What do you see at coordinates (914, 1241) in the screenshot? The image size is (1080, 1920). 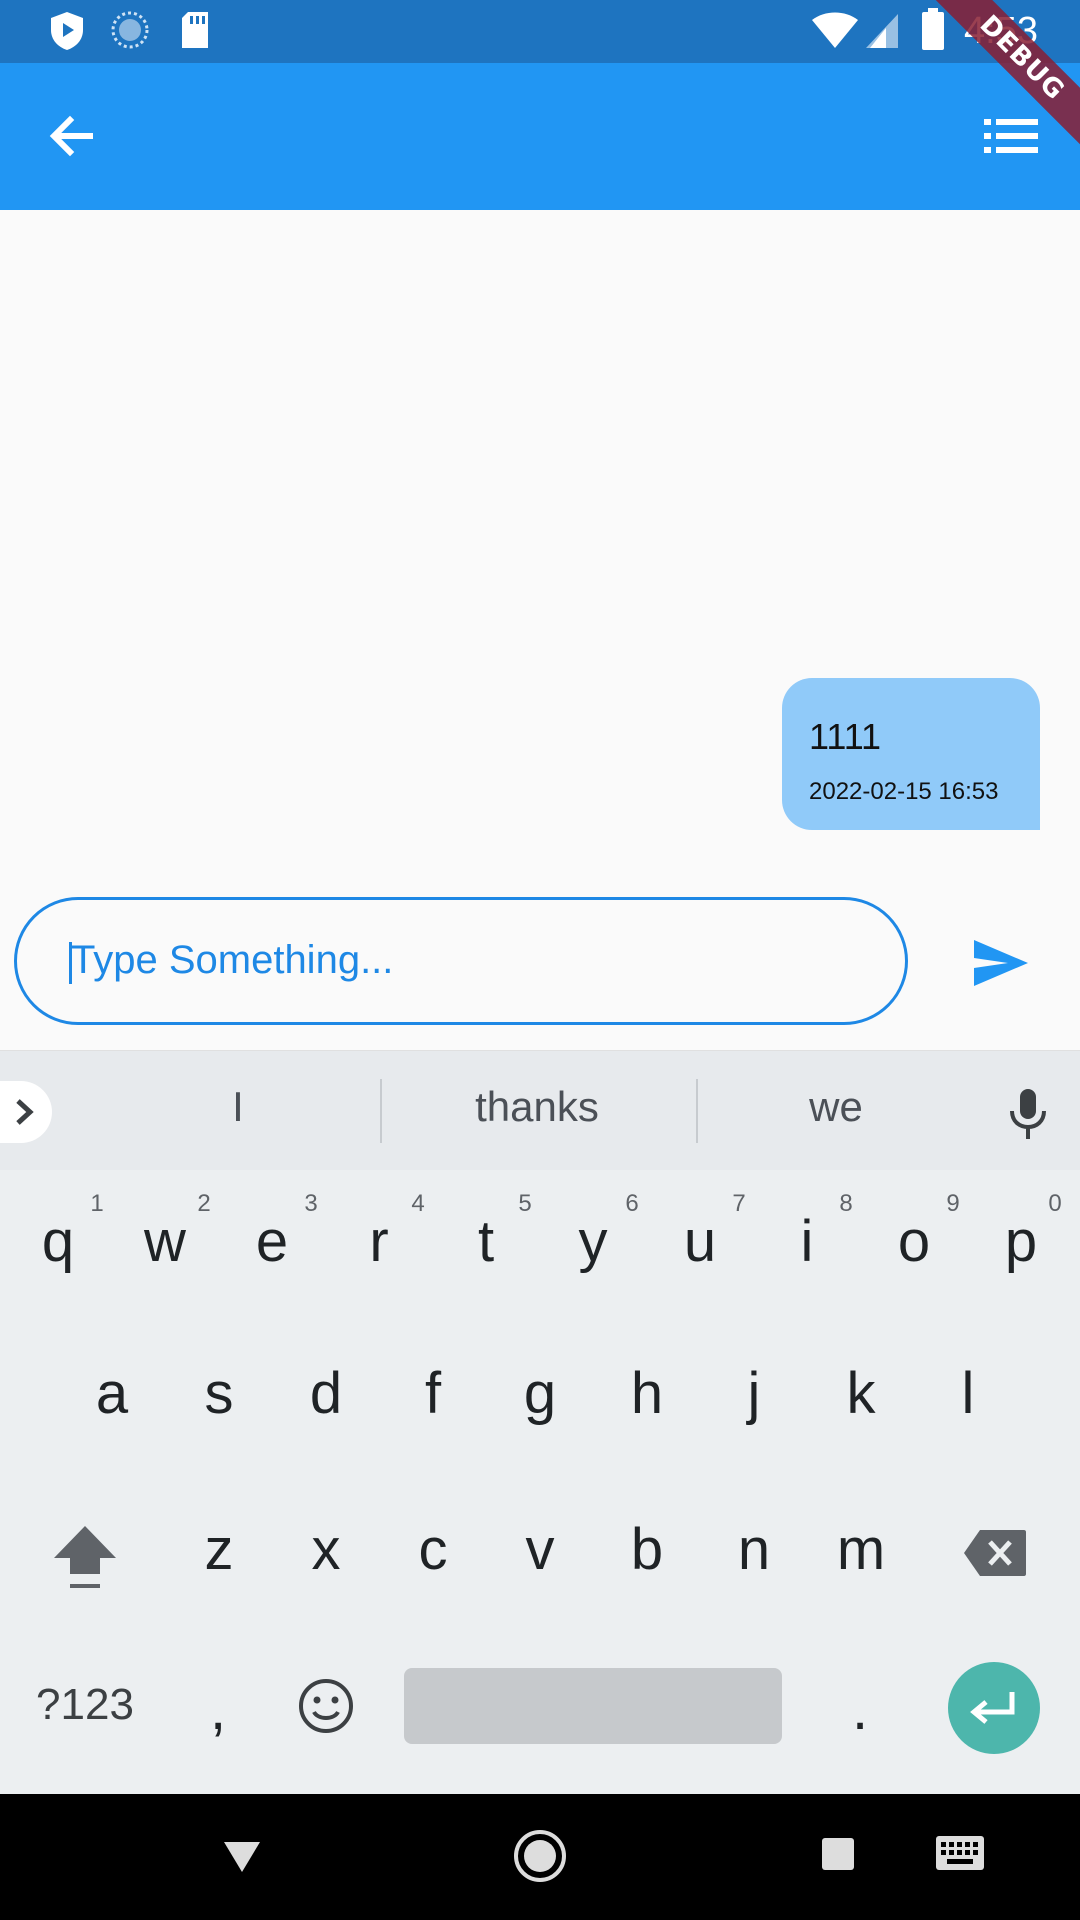 I see `key-o: o` at bounding box center [914, 1241].